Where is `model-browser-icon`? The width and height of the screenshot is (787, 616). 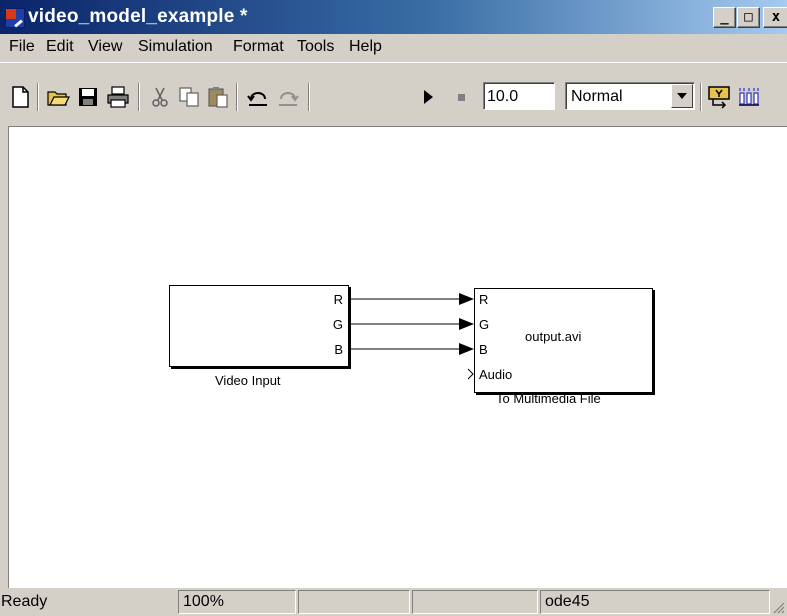
model-browser-icon is located at coordinates (719, 97).